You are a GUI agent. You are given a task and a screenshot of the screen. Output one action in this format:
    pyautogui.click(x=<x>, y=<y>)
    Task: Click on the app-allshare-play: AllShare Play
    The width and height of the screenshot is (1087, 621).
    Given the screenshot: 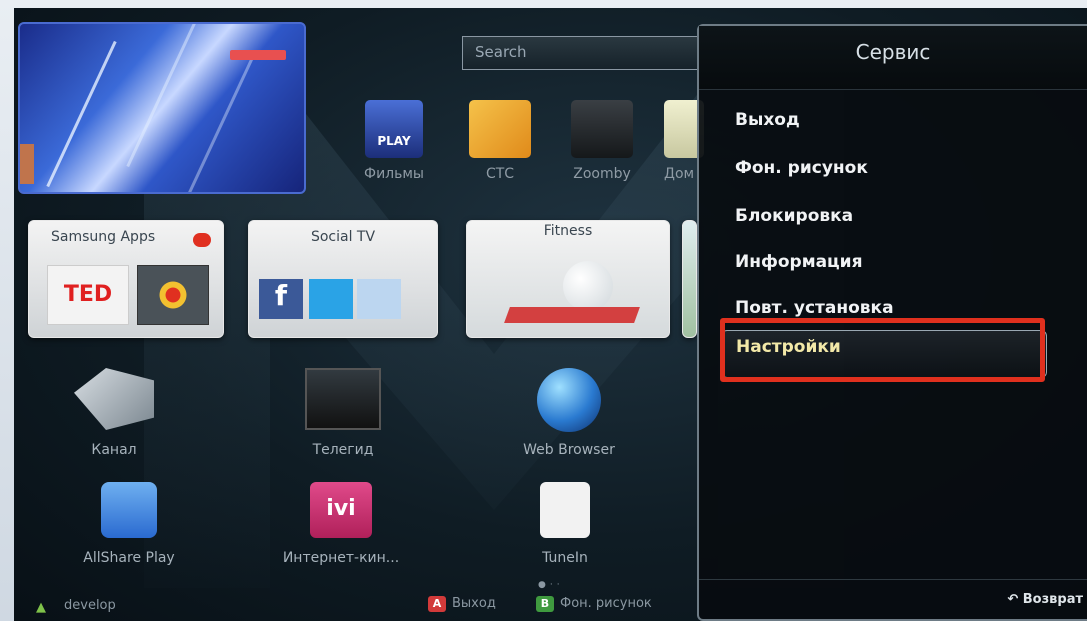 What is the action you would take?
    pyautogui.click(x=129, y=524)
    